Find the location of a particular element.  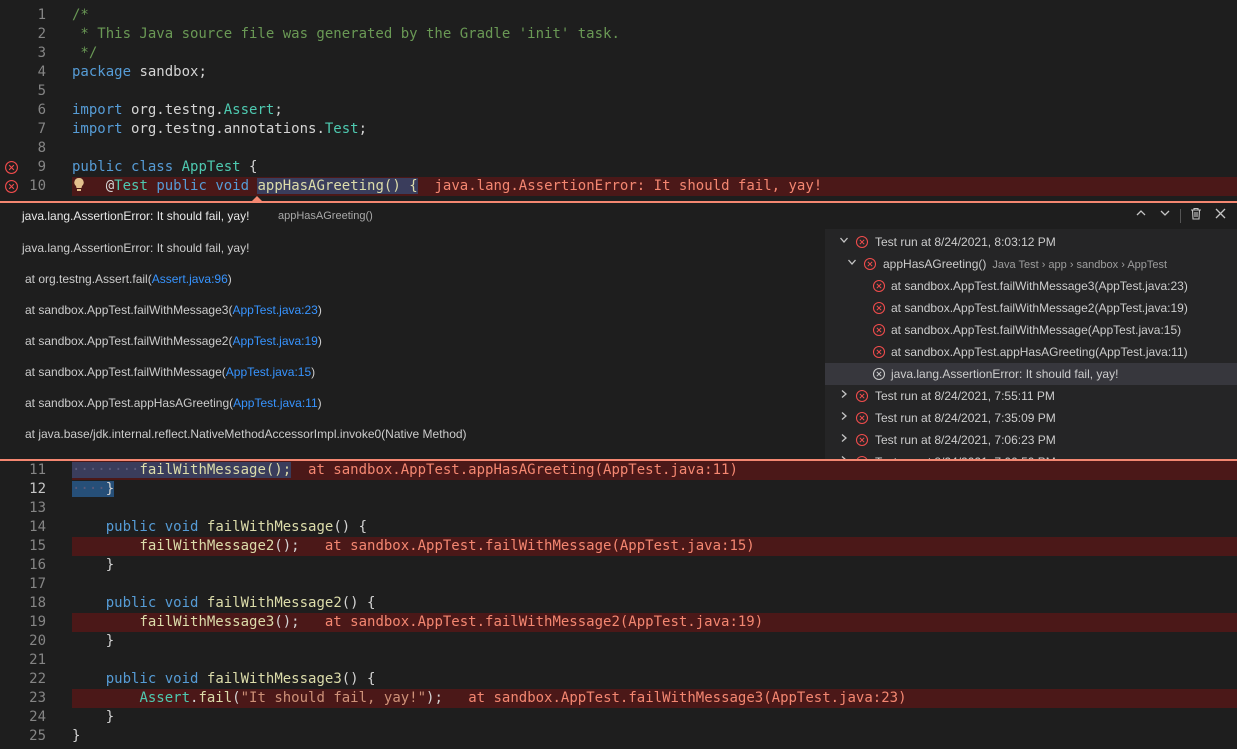

code-token: ( is located at coordinates (236, 698).